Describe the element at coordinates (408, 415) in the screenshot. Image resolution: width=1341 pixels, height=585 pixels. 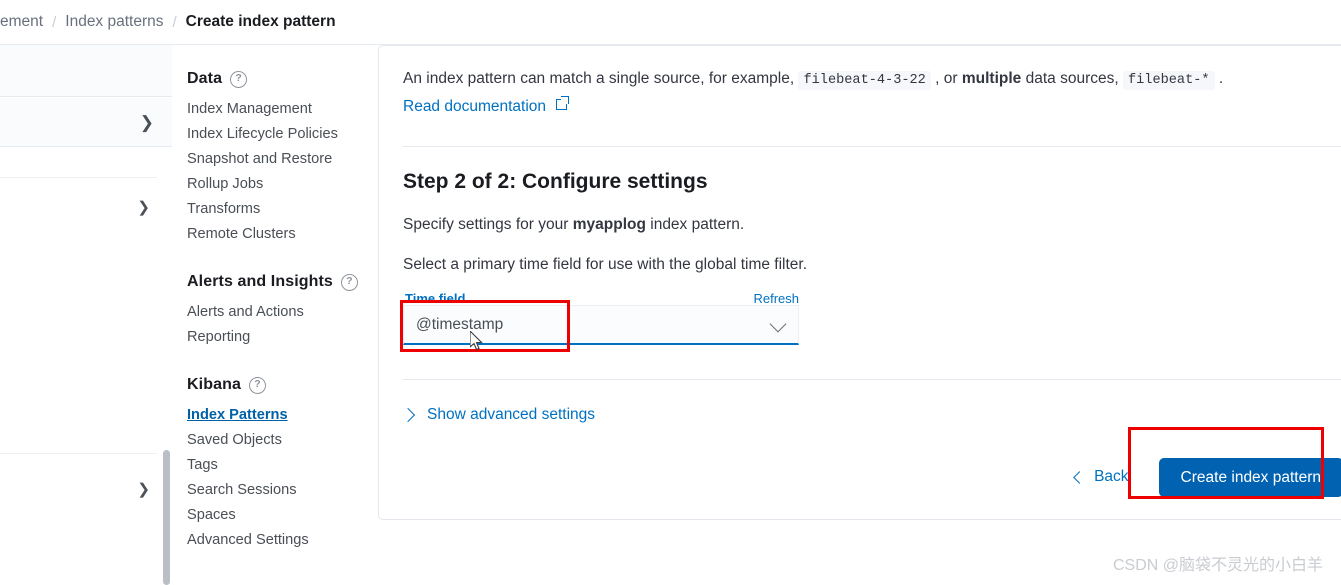
I see `chevron-right-icon` at that location.